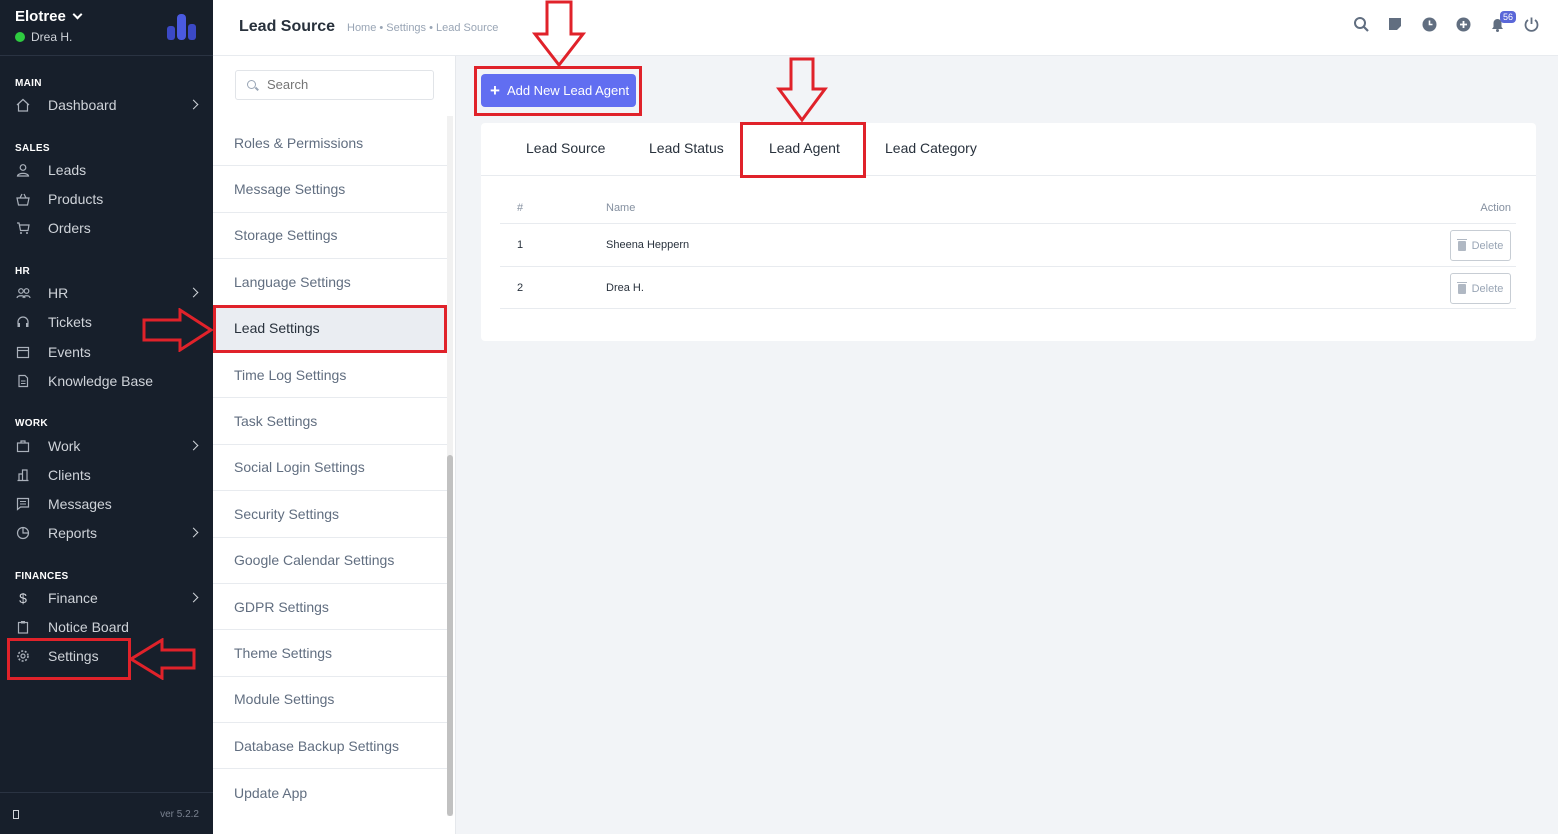 This screenshot has height=834, width=1558. Describe the element at coordinates (77, 14) in the screenshot. I see `chevron-down-icon` at that location.